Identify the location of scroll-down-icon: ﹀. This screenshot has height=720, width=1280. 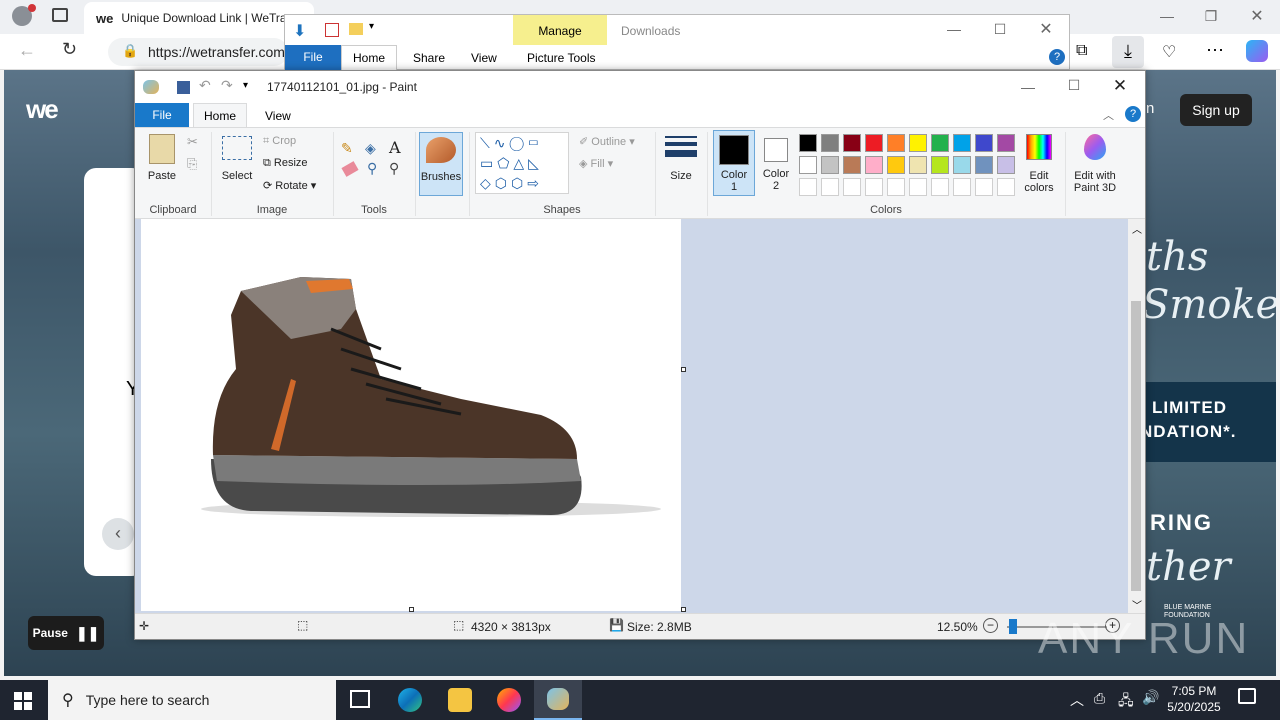
(1137, 604).